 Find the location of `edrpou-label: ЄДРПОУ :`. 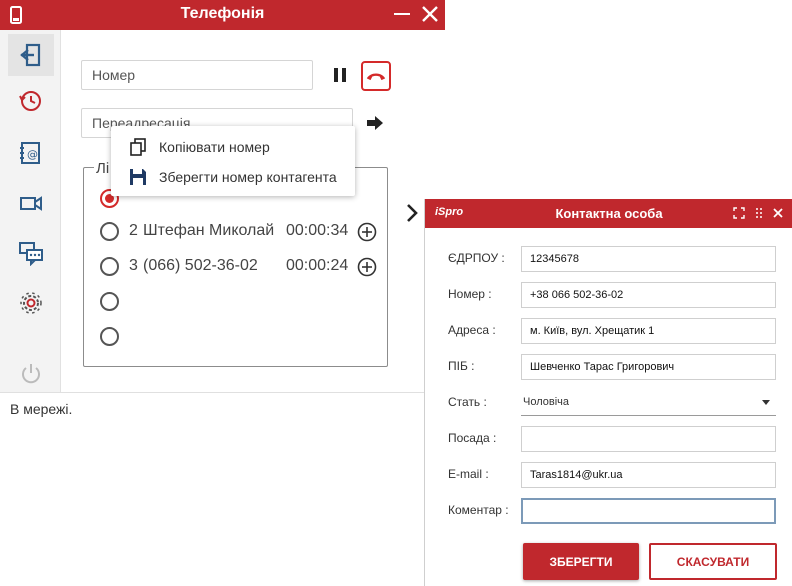

edrpou-label: ЄДРПОУ : is located at coordinates (476, 258).